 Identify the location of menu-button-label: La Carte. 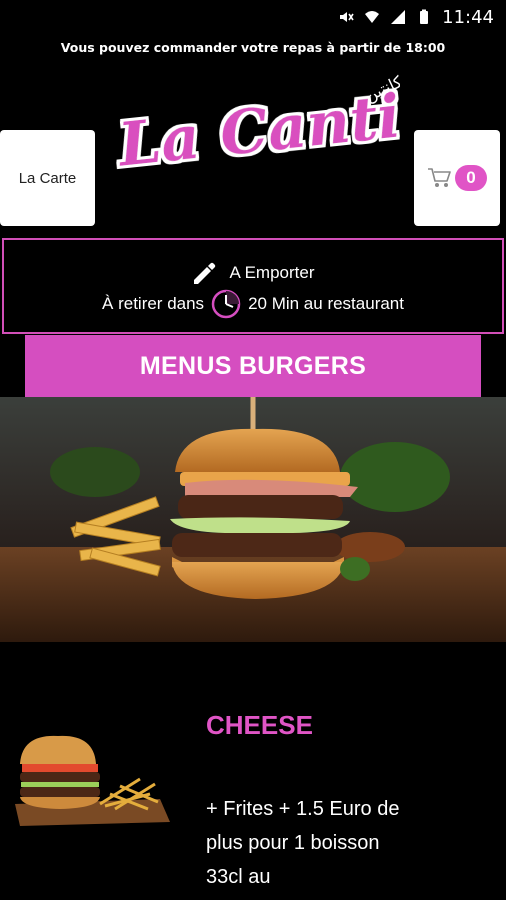
(47, 178).